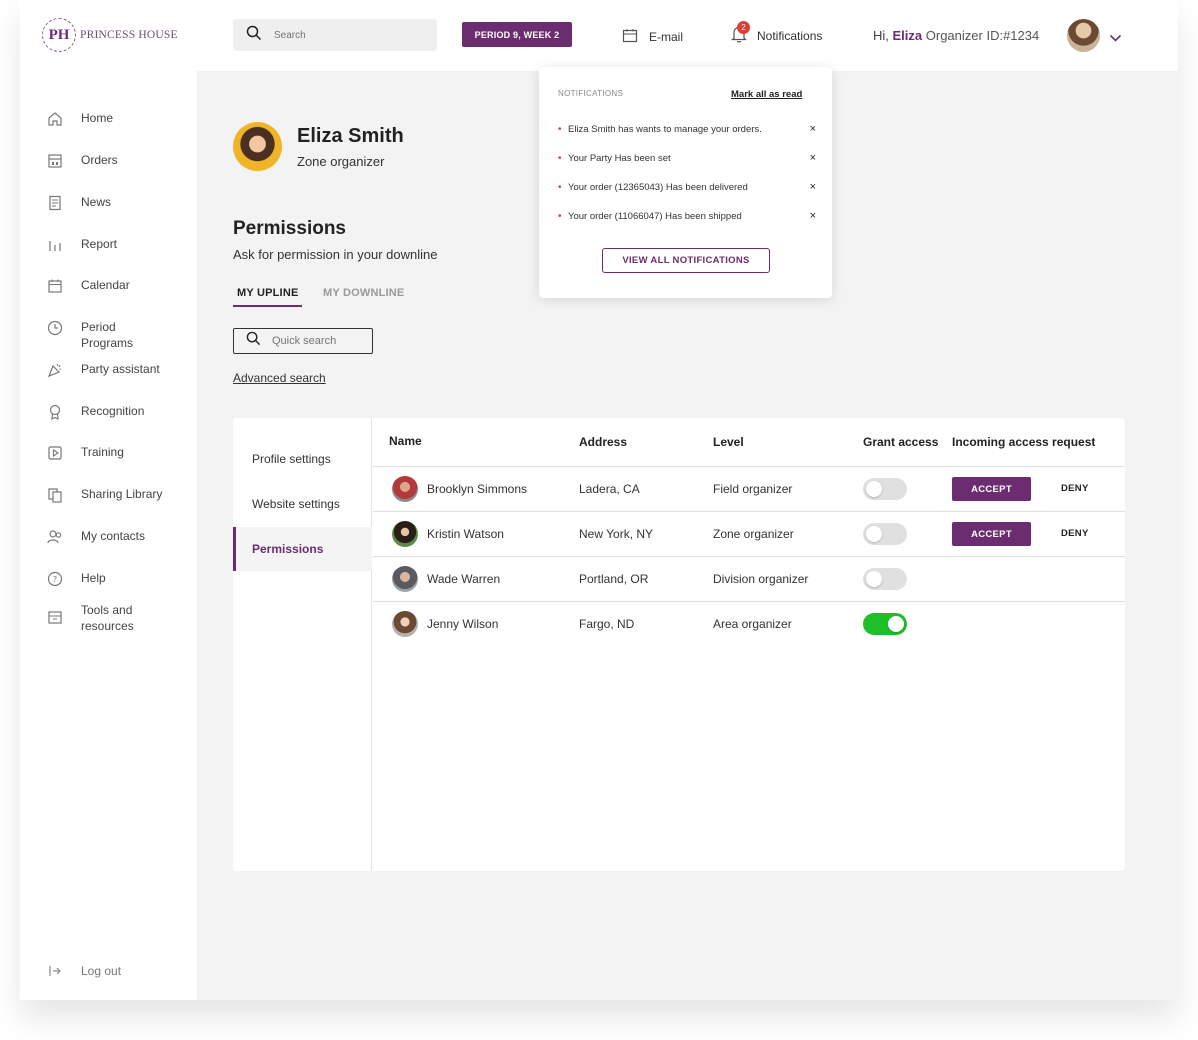 This screenshot has width=1198, height=1040. Describe the element at coordinates (349, 35) in the screenshot. I see `search-input` at that location.